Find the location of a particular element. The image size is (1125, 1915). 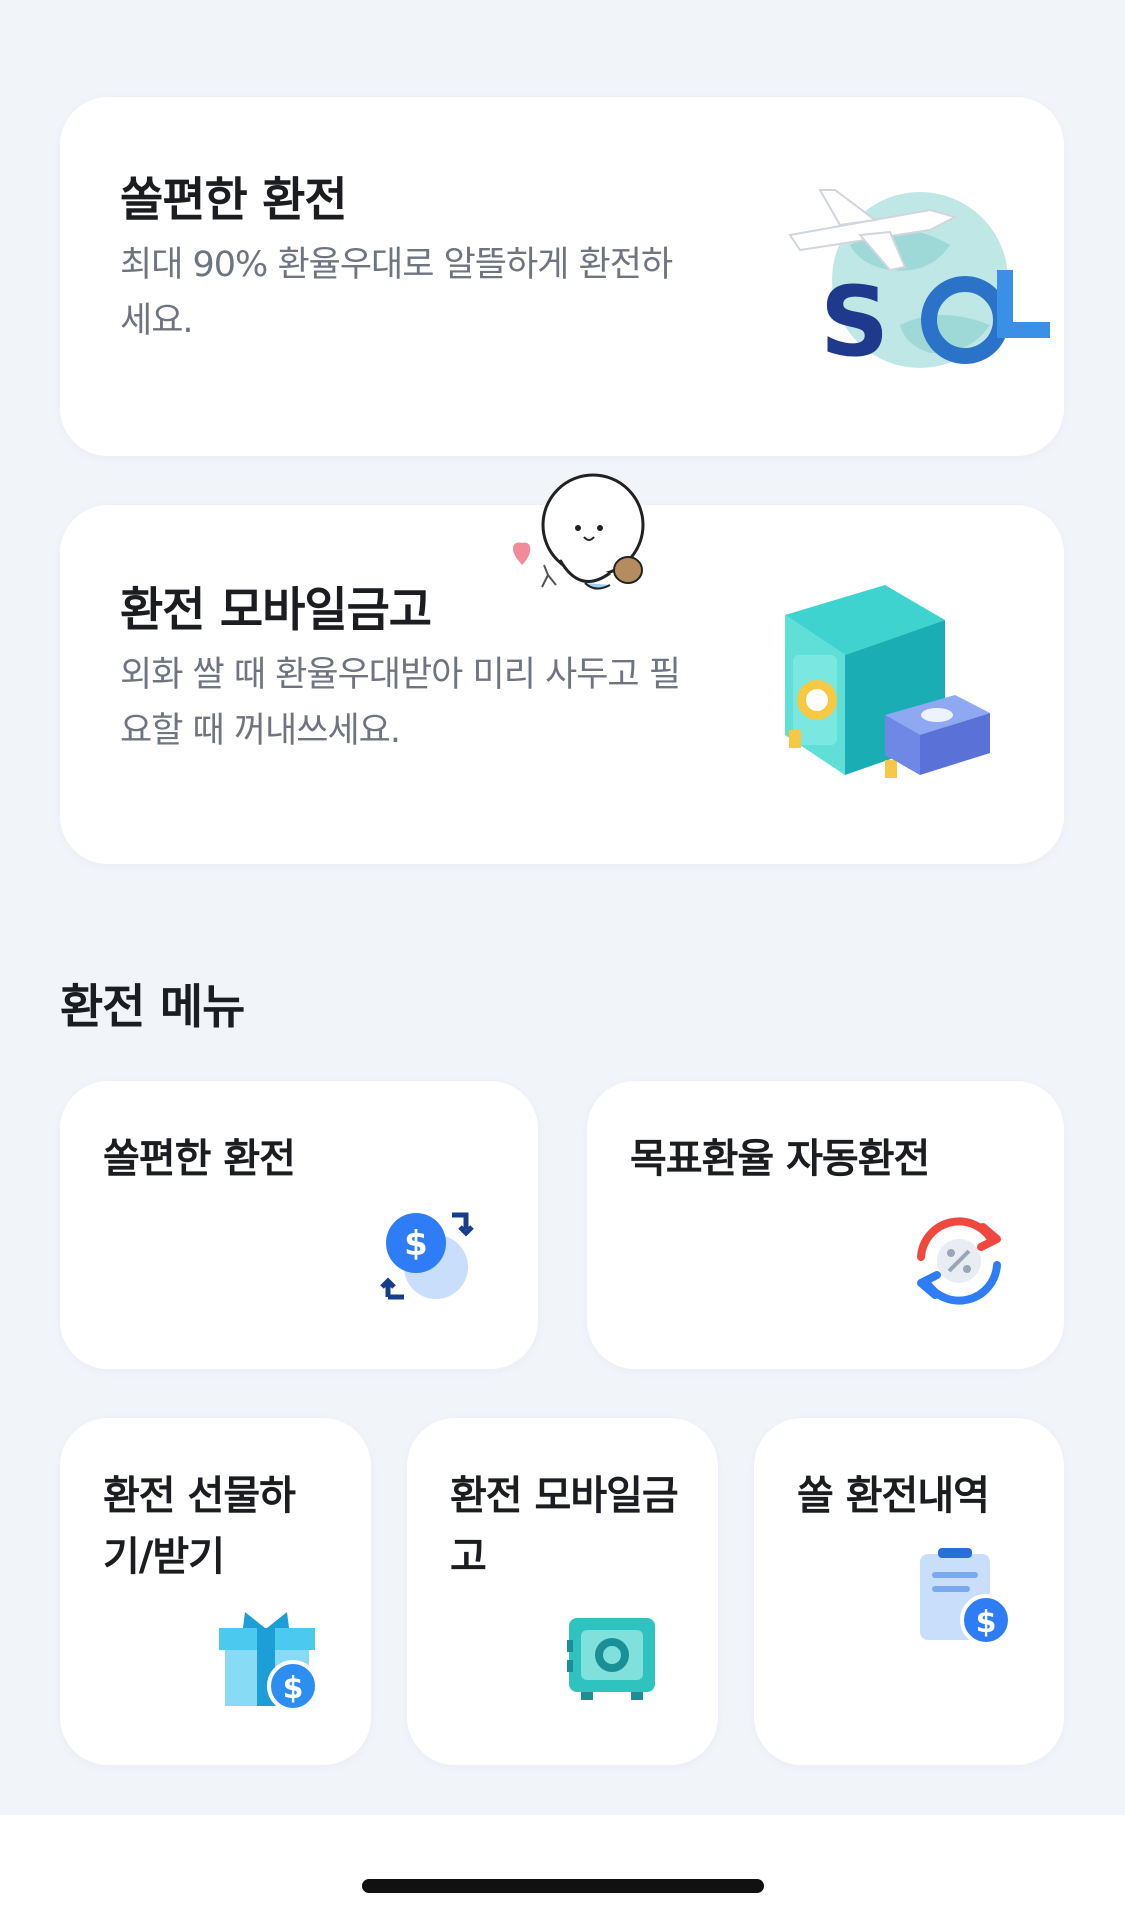

menu-label: 목표환율 자동환전 is located at coordinates (780, 1159).